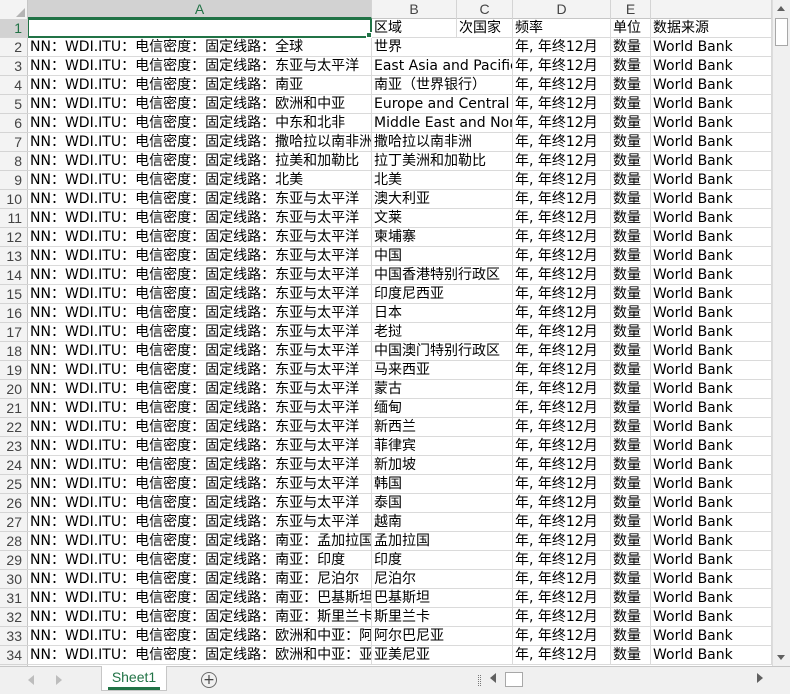  I want to click on select-all-button, so click(14, 9).